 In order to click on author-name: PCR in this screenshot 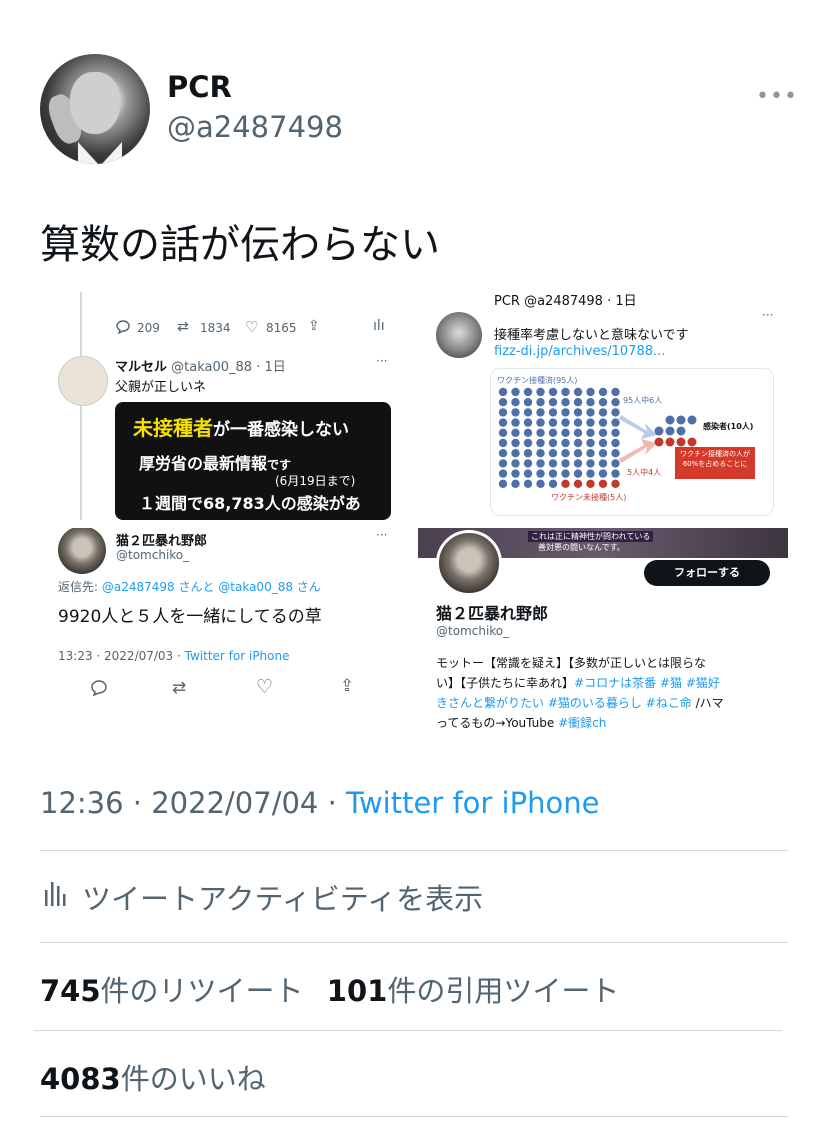, I will do `click(199, 87)`.